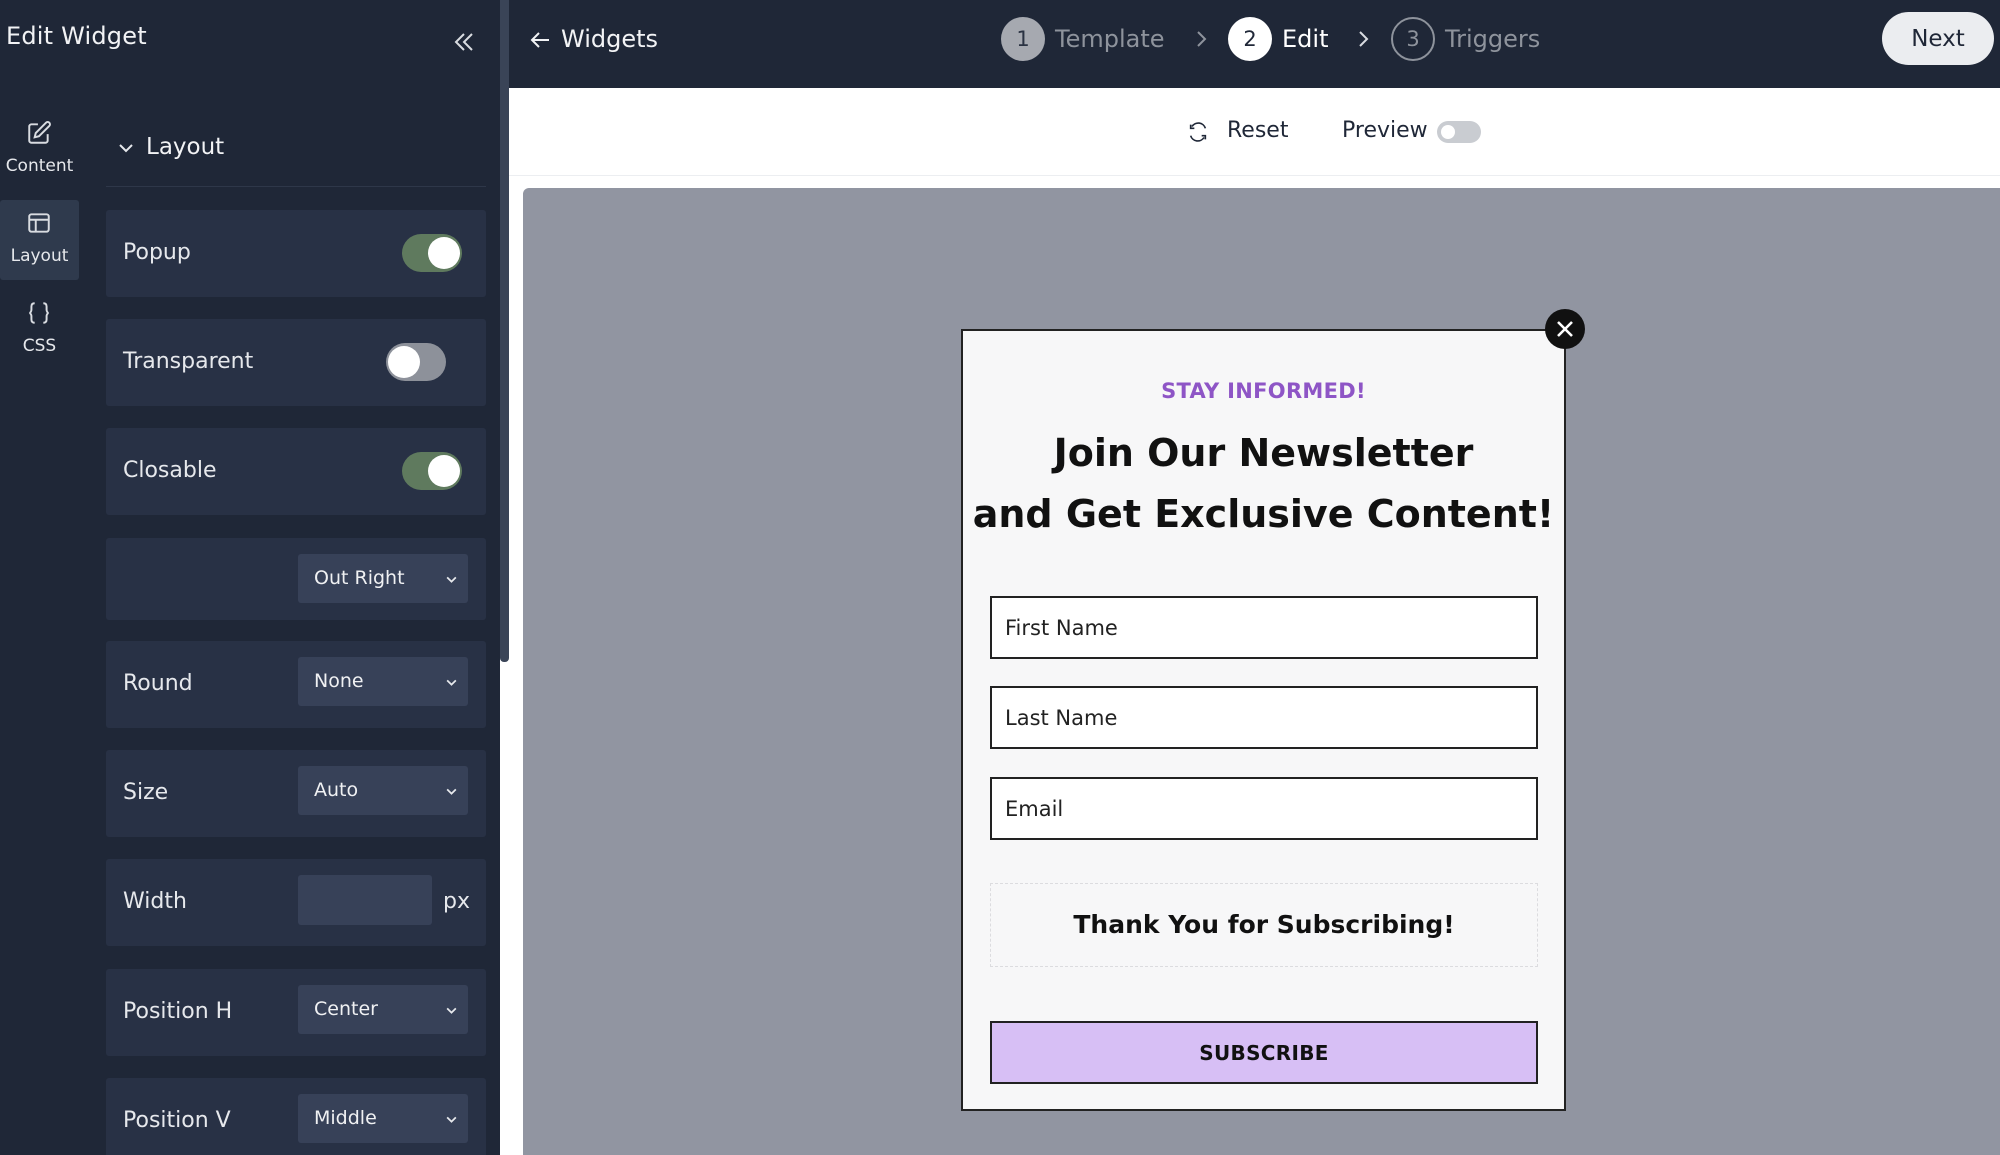 This screenshot has width=2000, height=1155. I want to click on section-divider, so click(296, 186).